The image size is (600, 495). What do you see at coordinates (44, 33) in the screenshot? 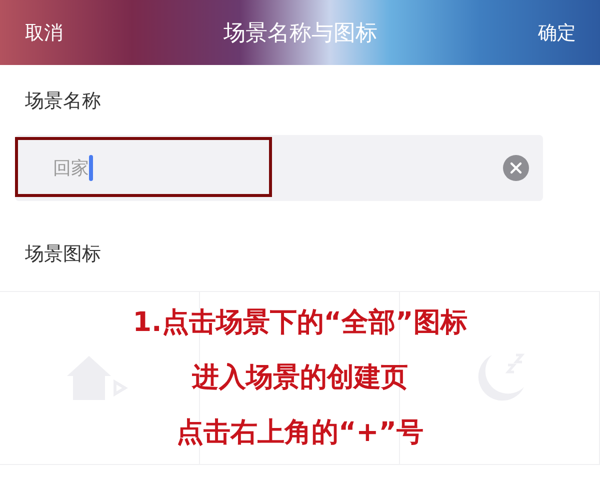
I see `cancel-button: 取消` at bounding box center [44, 33].